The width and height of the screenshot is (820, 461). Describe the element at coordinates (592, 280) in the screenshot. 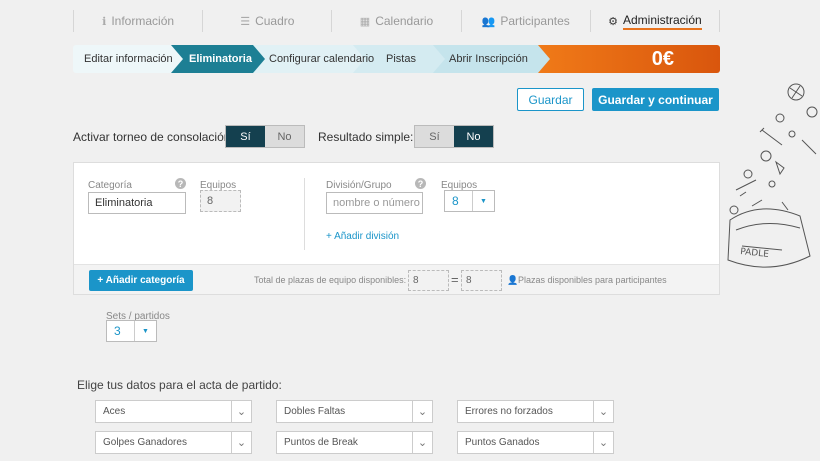

I see `available-slots-label: Plazas disponibles para participantes` at that location.